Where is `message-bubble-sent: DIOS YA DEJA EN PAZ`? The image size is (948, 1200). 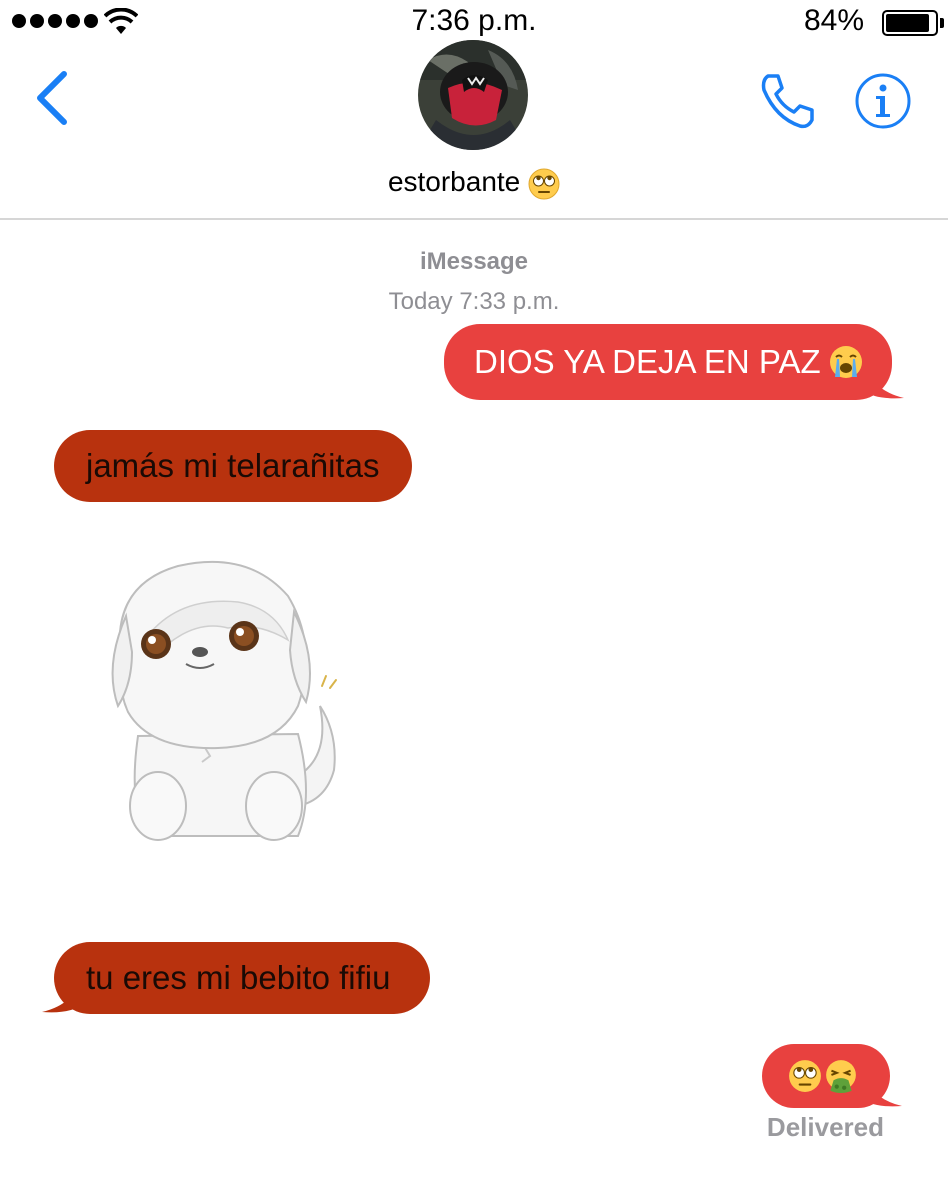 message-bubble-sent: DIOS YA DEJA EN PAZ is located at coordinates (668, 362).